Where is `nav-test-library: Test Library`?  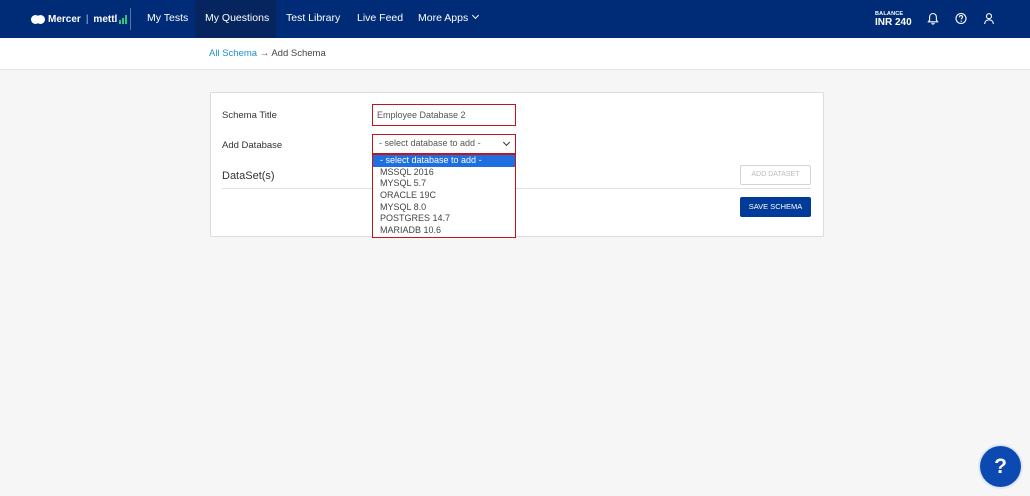
nav-test-library: Test Library is located at coordinates (313, 19).